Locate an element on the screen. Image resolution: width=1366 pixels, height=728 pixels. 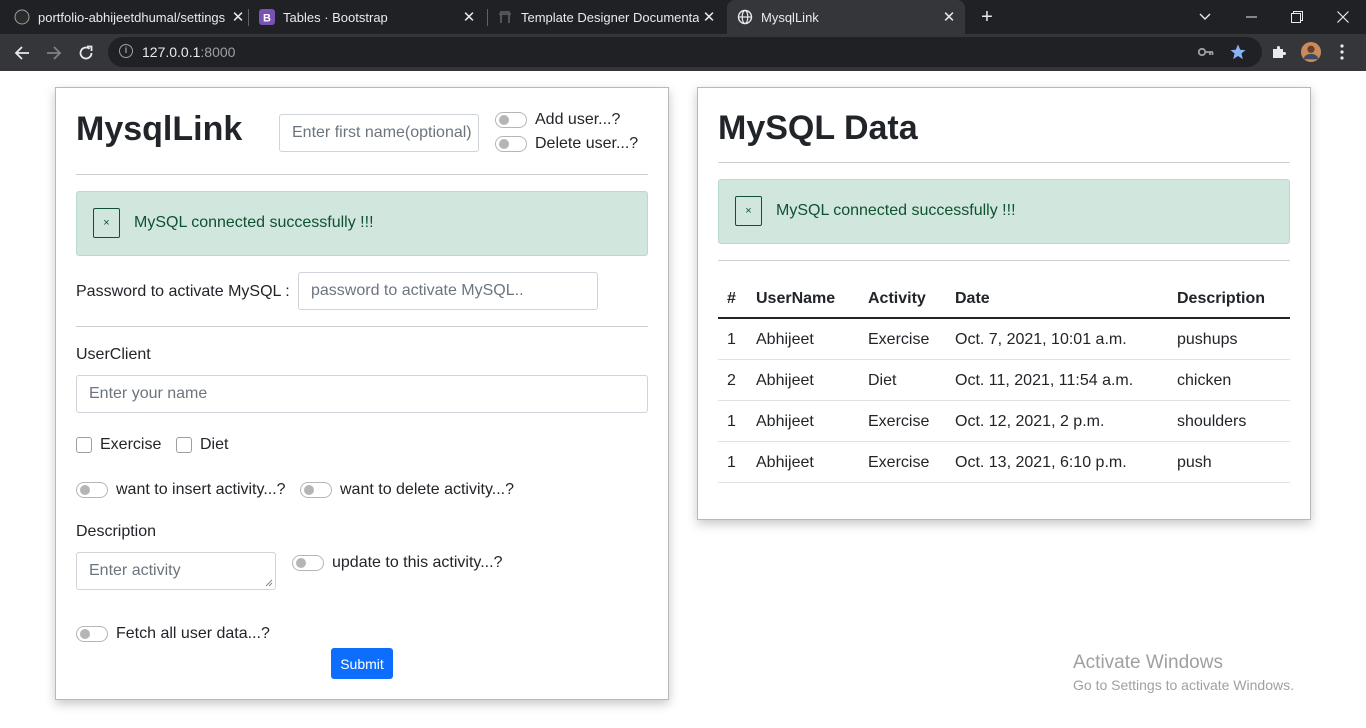
table-header-cell: UserName is located at coordinates (796, 298).